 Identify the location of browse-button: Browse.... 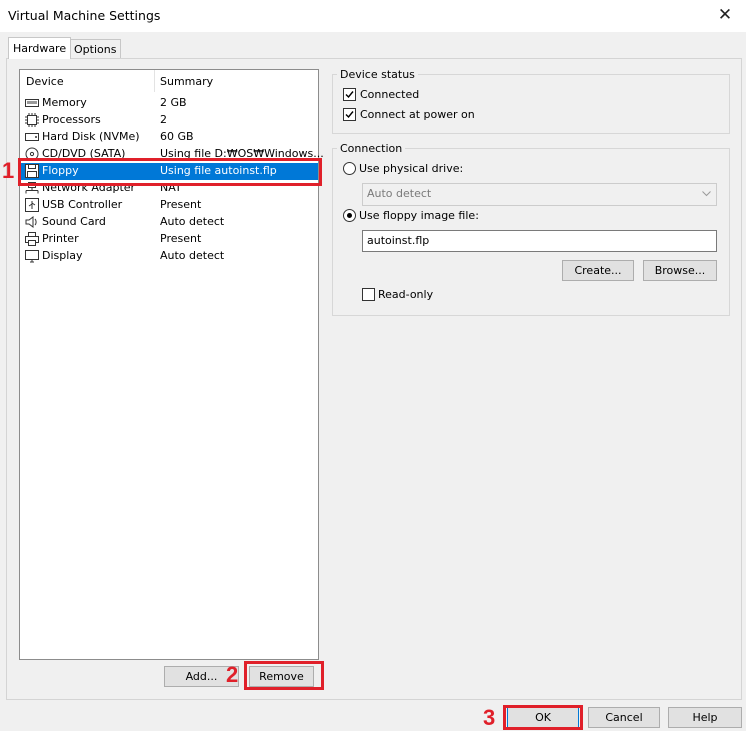
(680, 270).